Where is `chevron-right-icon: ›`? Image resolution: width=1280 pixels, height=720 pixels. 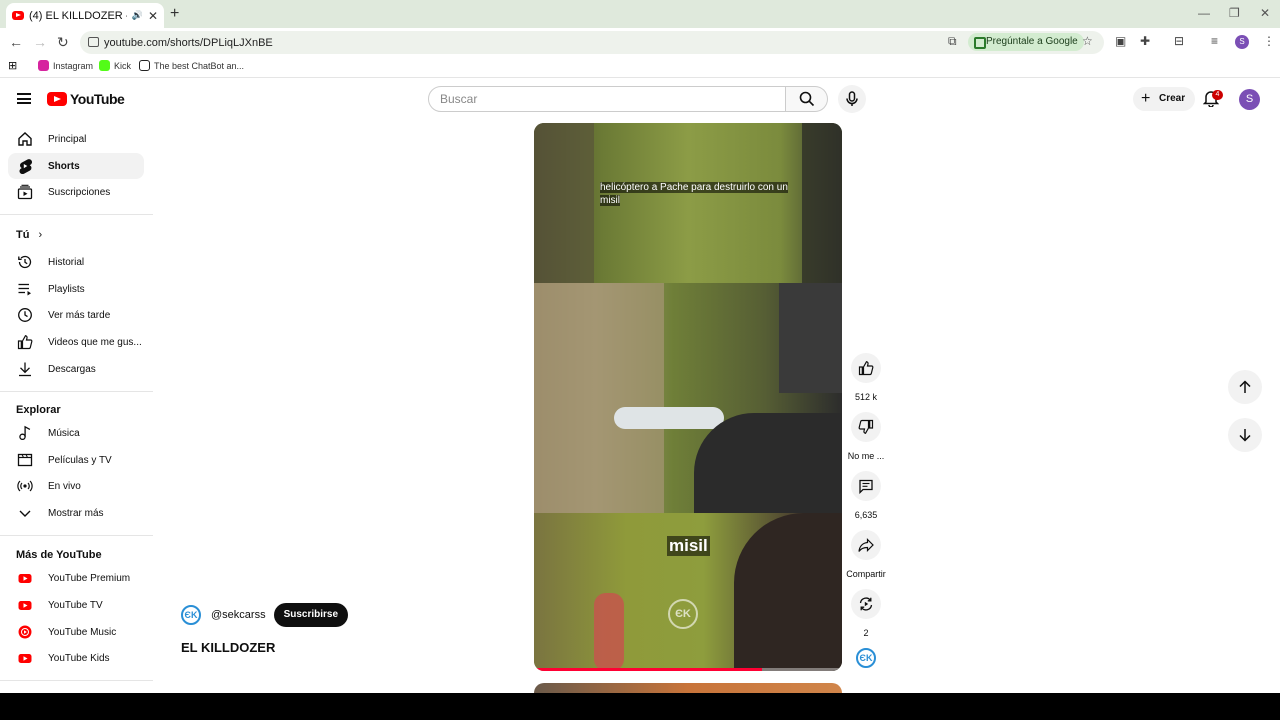
chevron-right-icon: › is located at coordinates (40, 235).